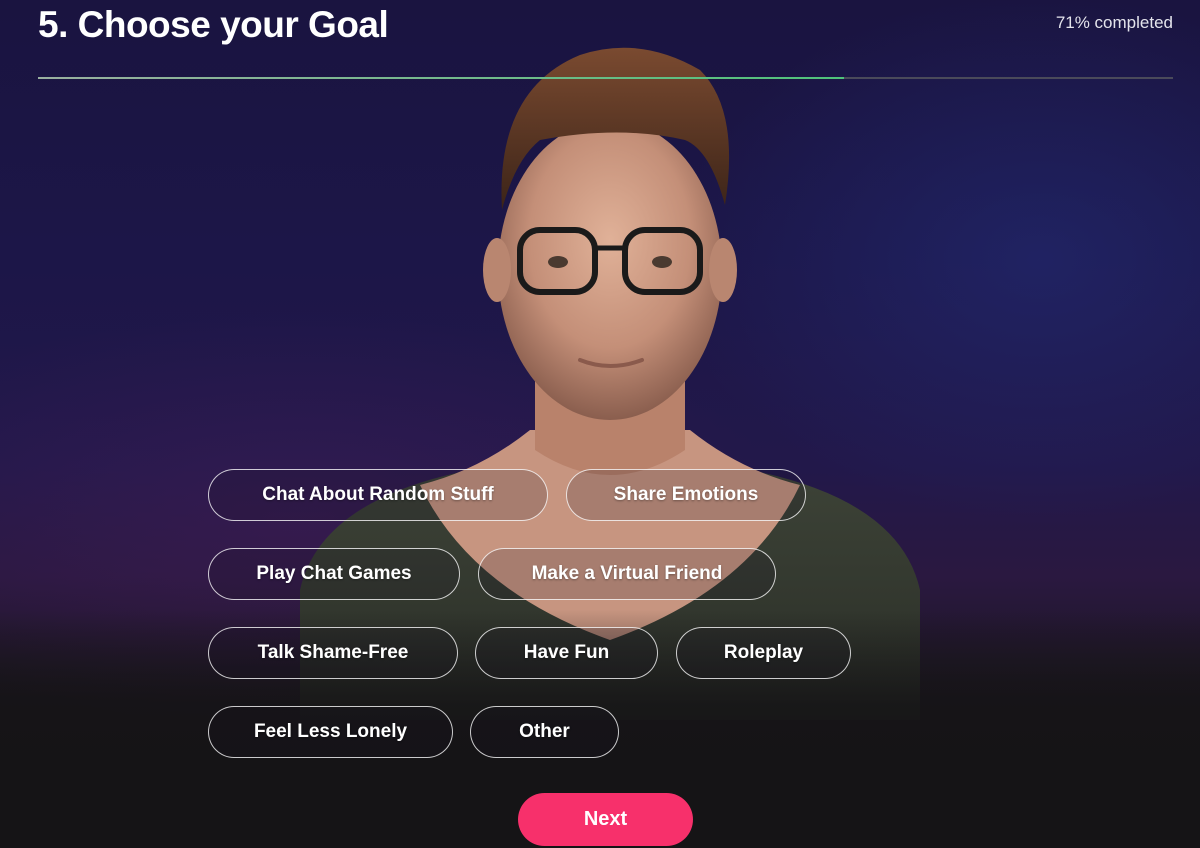 This screenshot has height=848, width=1200. I want to click on goal-chip-feel-less-lonely: Feel Less Lonely, so click(330, 732).